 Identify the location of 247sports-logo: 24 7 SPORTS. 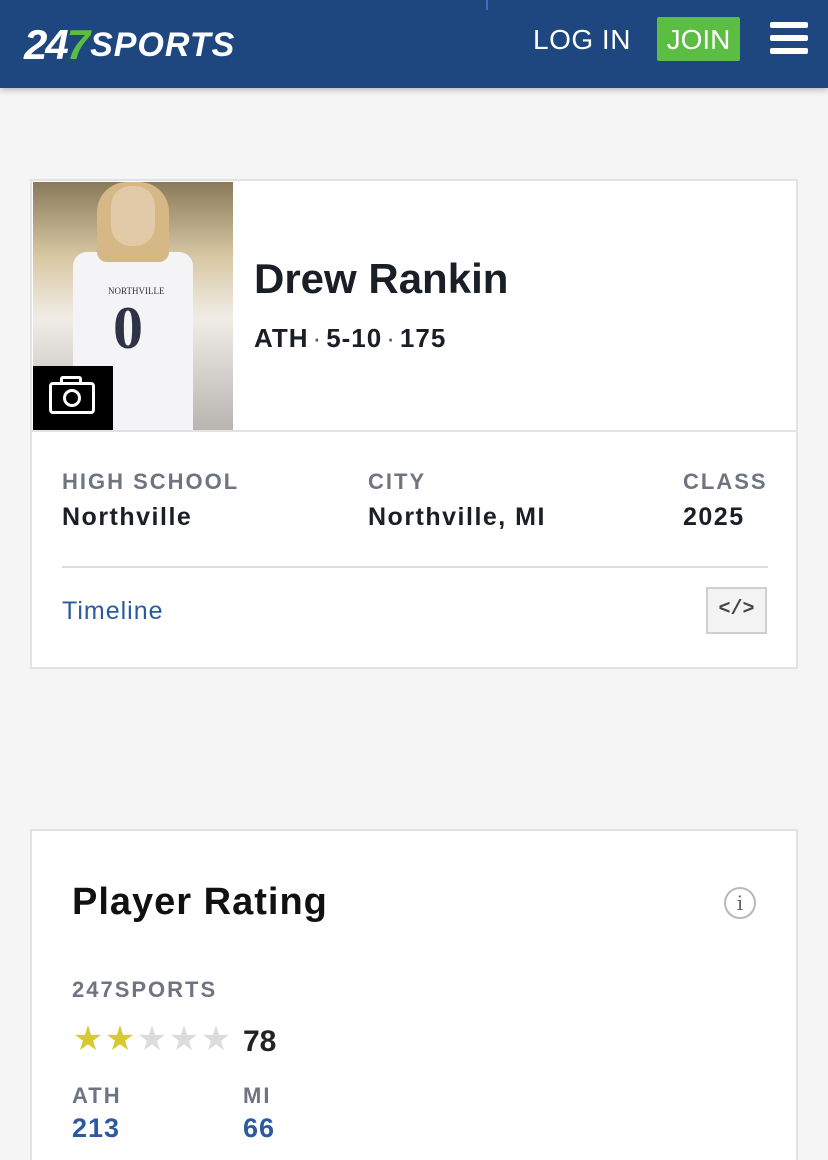
(129, 41).